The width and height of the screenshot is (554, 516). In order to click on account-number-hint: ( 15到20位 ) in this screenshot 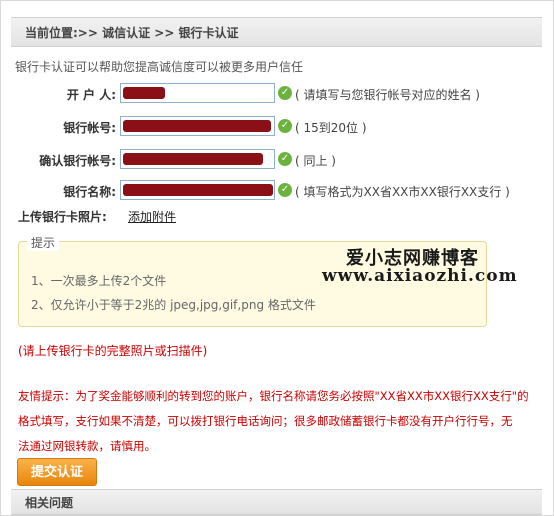, I will do `click(331, 128)`.